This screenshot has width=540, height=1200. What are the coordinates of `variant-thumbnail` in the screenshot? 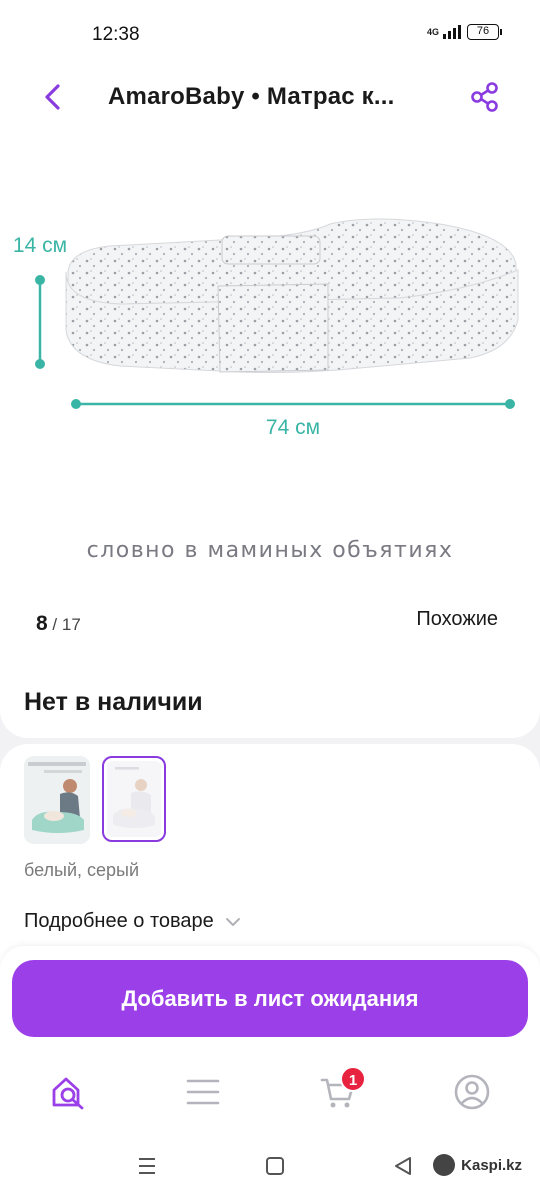 It's located at (57, 800).